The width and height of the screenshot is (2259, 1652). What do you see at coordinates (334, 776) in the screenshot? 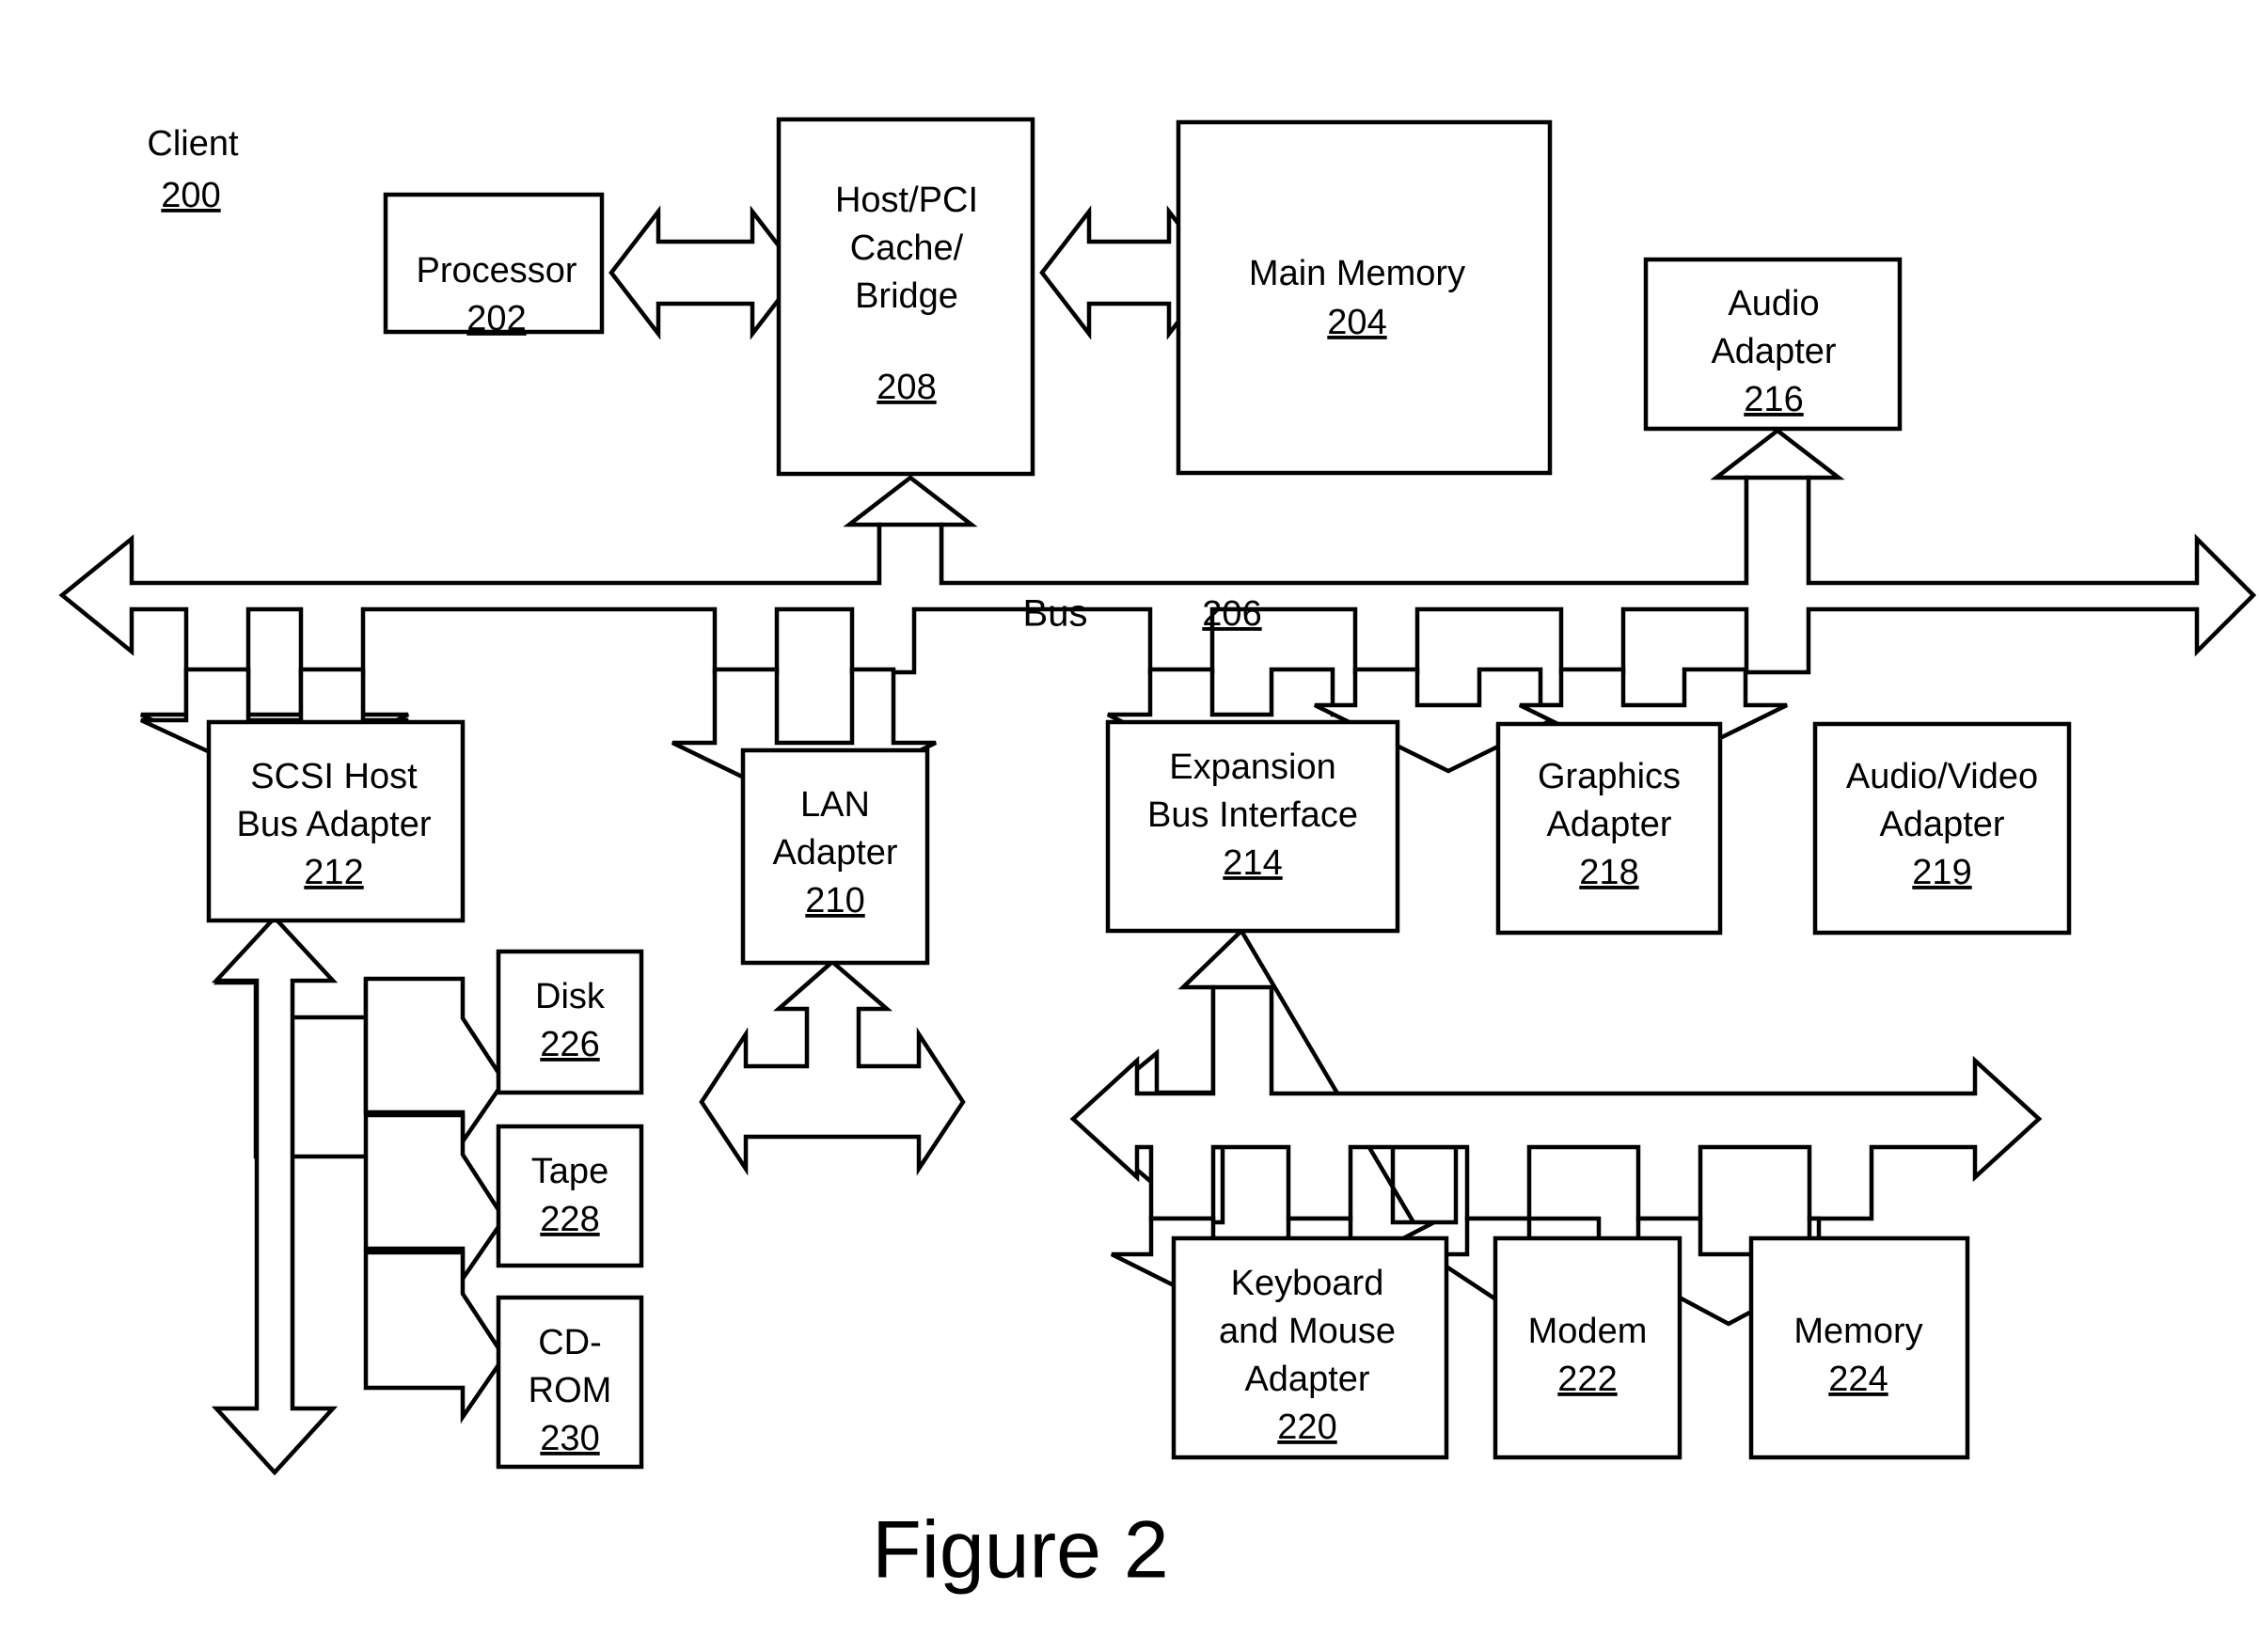
I see `scsi-label-line1: SCSI Host` at bounding box center [334, 776].